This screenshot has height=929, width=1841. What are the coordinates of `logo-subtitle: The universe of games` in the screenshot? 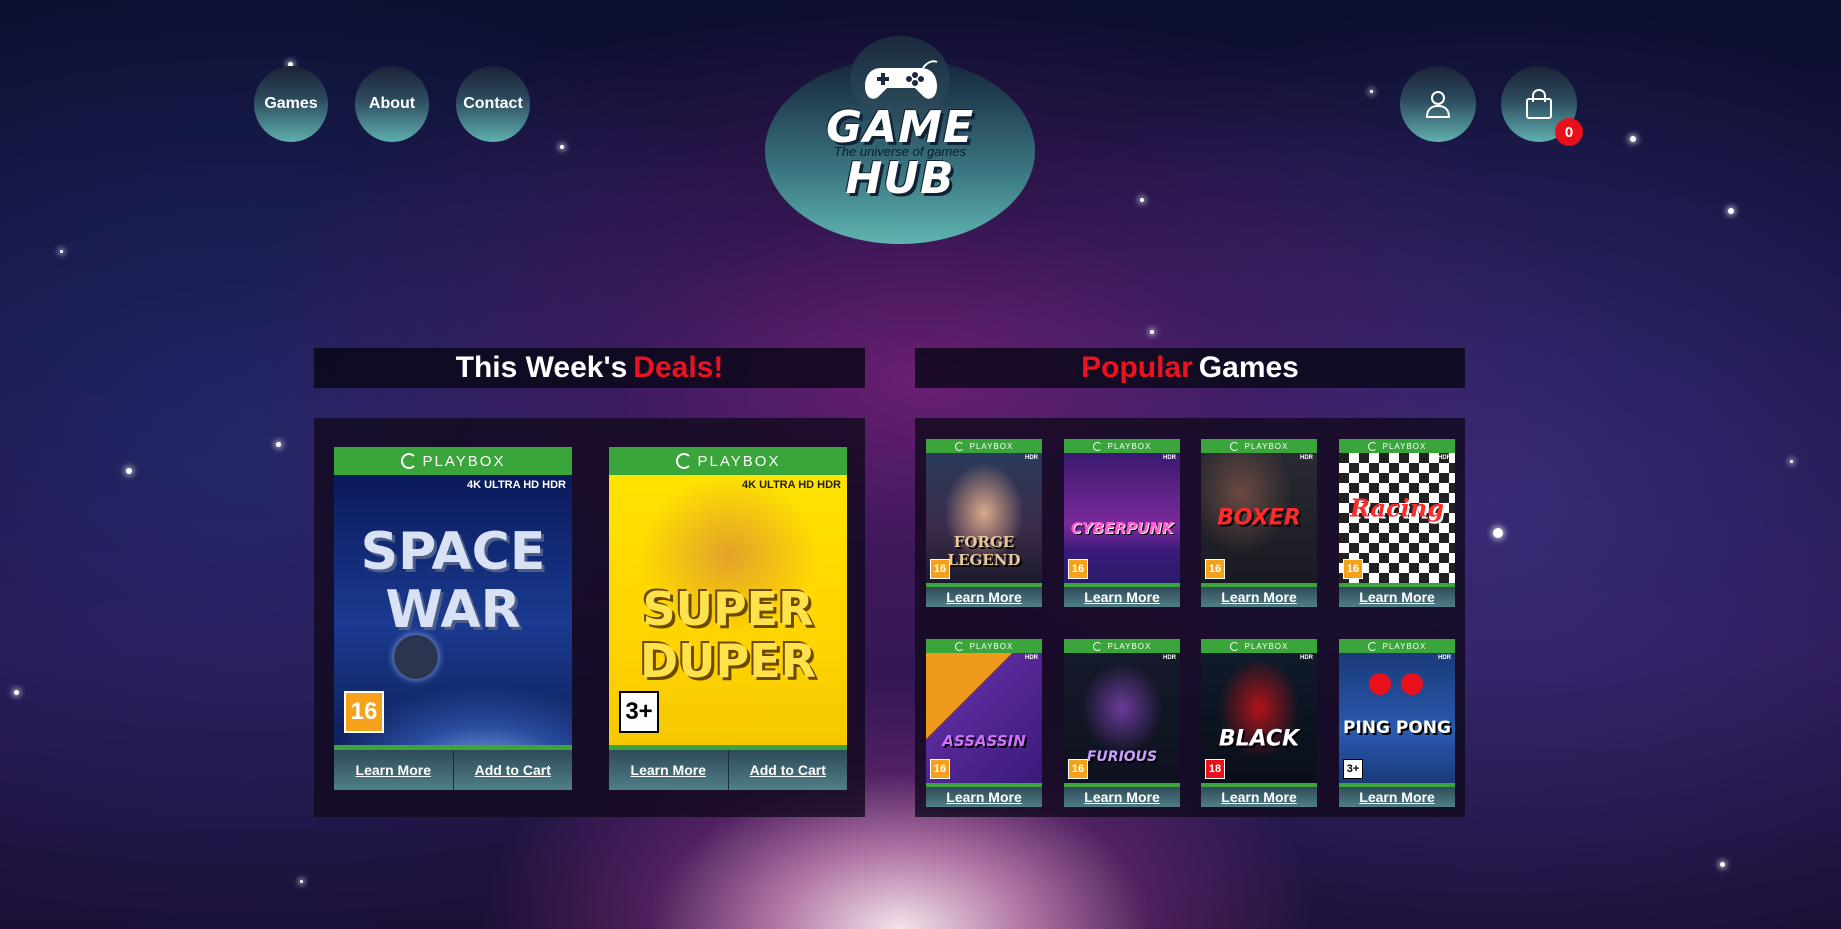 It's located at (900, 151).